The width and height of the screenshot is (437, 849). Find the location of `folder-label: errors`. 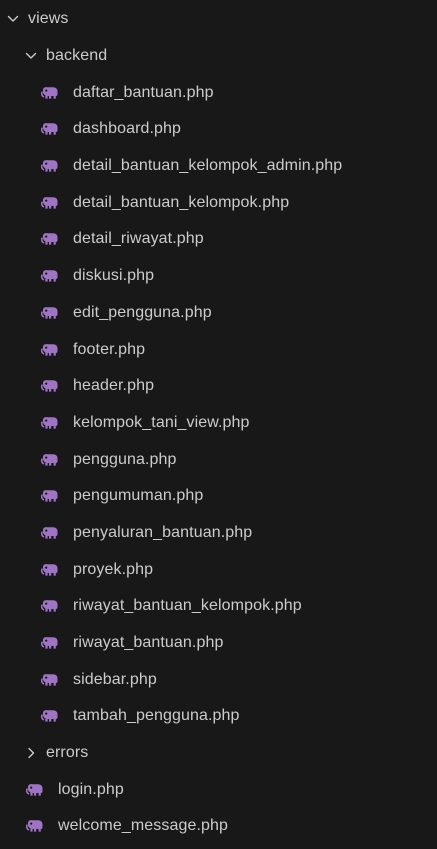

folder-label: errors is located at coordinates (67, 753).